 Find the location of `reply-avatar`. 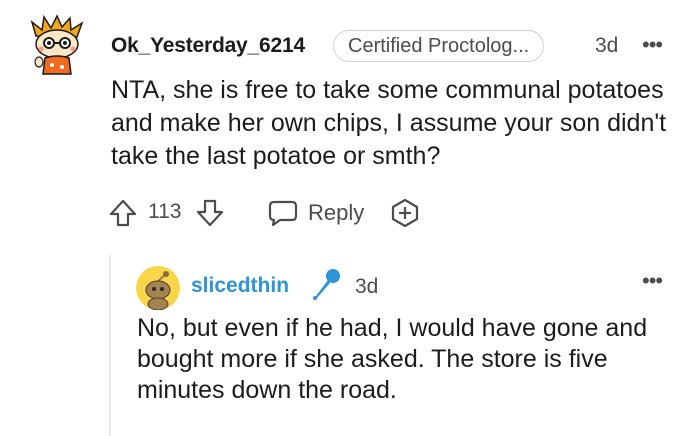

reply-avatar is located at coordinates (158, 288).